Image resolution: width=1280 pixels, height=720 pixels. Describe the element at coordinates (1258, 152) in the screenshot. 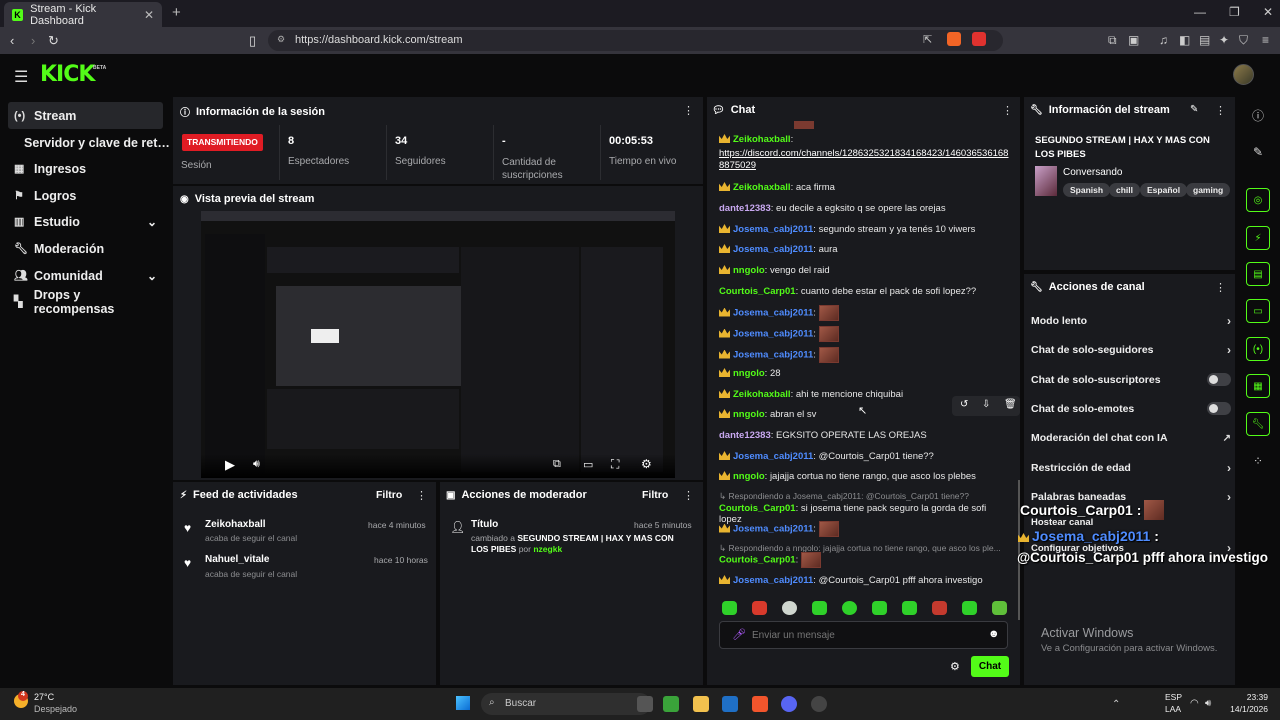

I see `edit-icon: ✎` at that location.